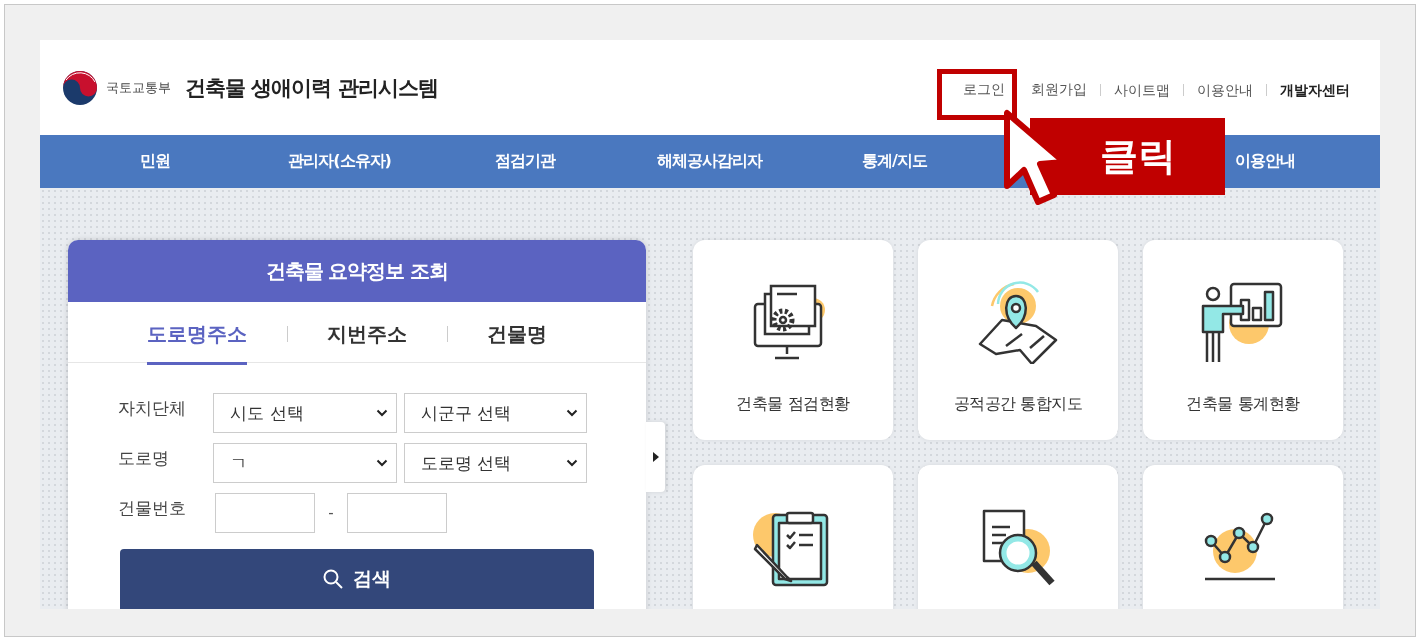 This screenshot has height=643, width=1420. What do you see at coordinates (333, 579) in the screenshot?
I see `search-icon` at bounding box center [333, 579].